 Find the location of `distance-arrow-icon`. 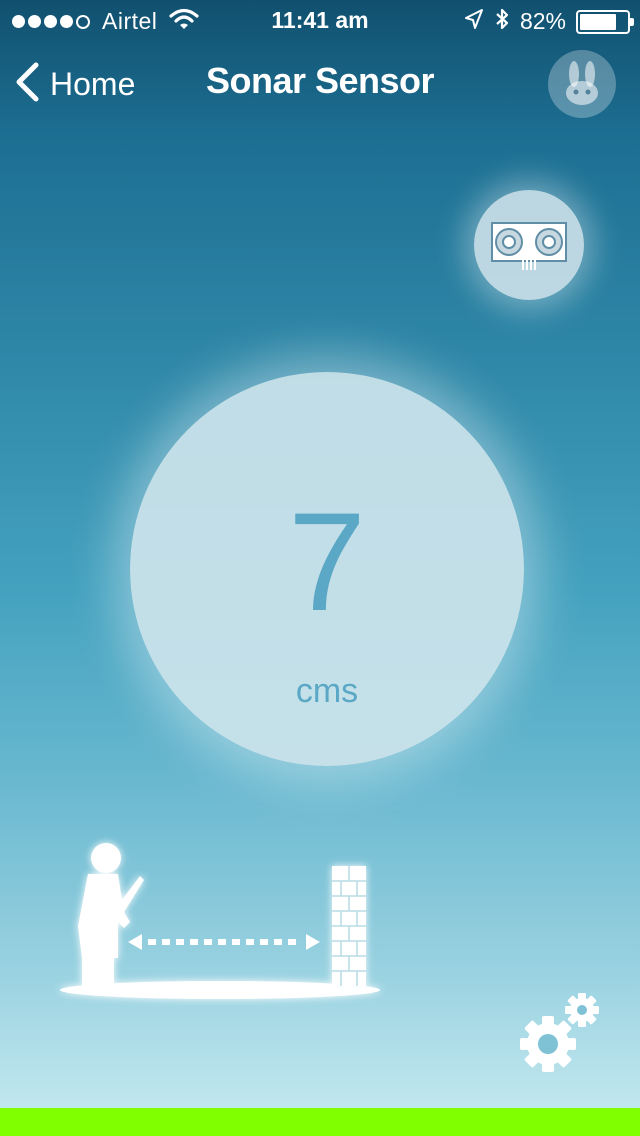

distance-arrow-icon is located at coordinates (224, 942).